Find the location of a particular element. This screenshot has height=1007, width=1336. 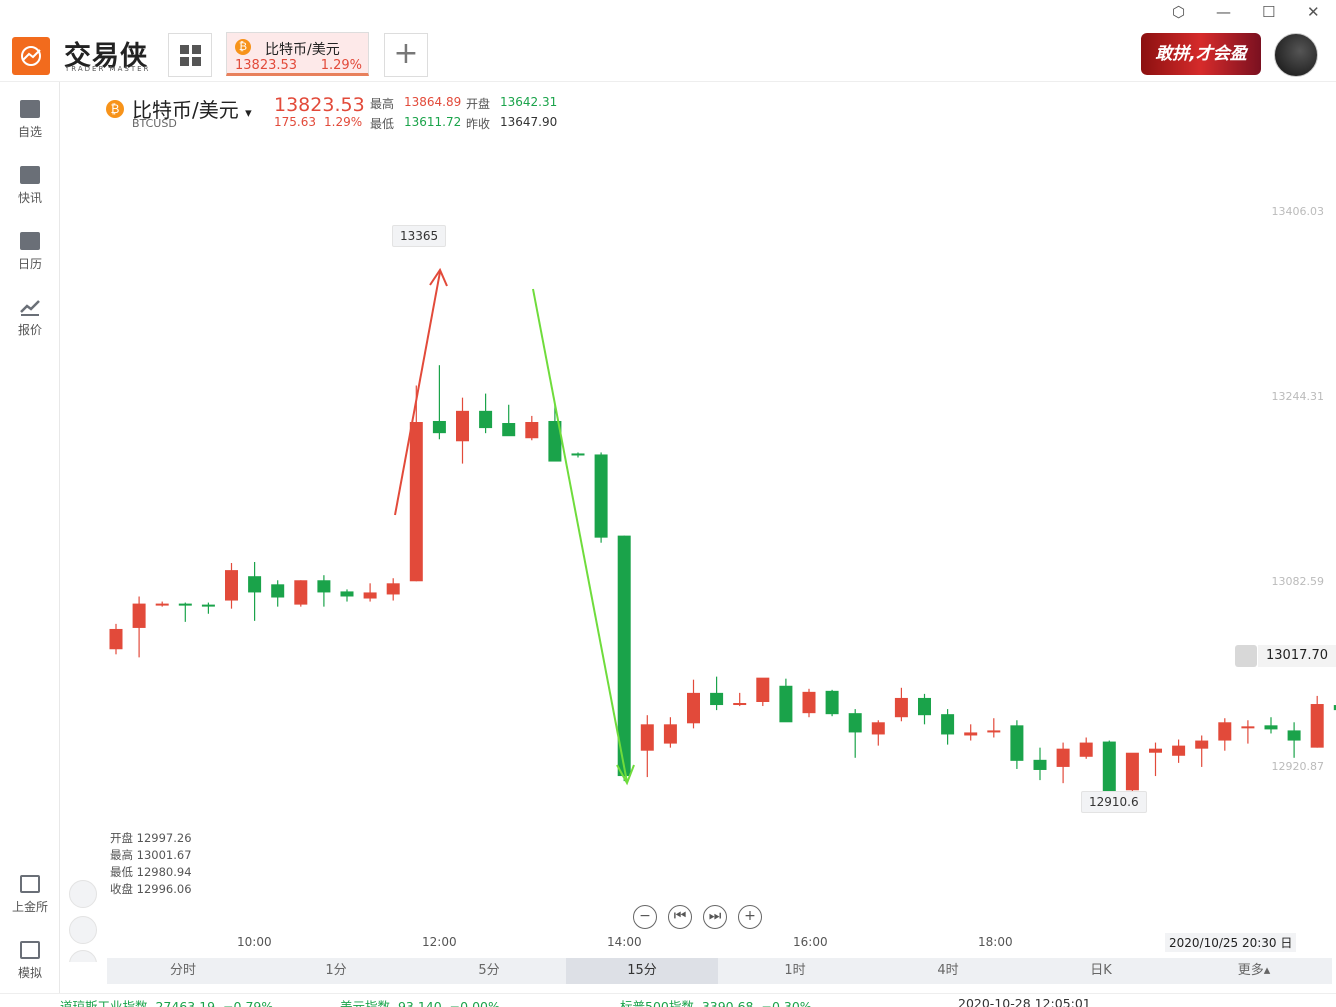

tab-period-5m: 5分 is located at coordinates (489, 971).